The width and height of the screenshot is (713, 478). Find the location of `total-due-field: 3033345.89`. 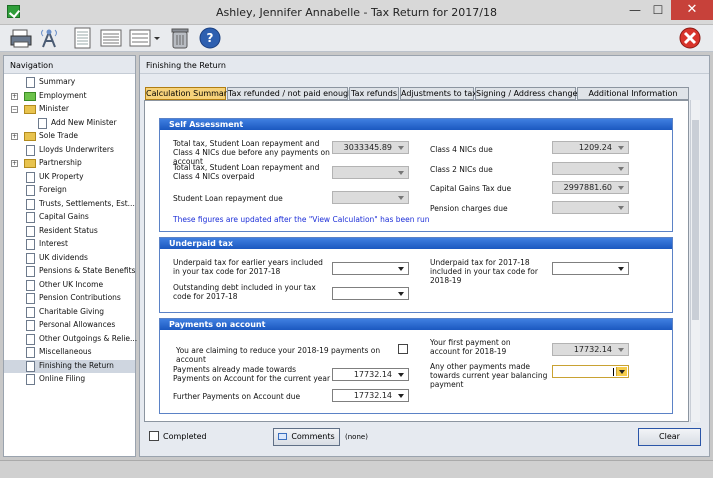

total-due-field: 3033345.89 is located at coordinates (370, 147).